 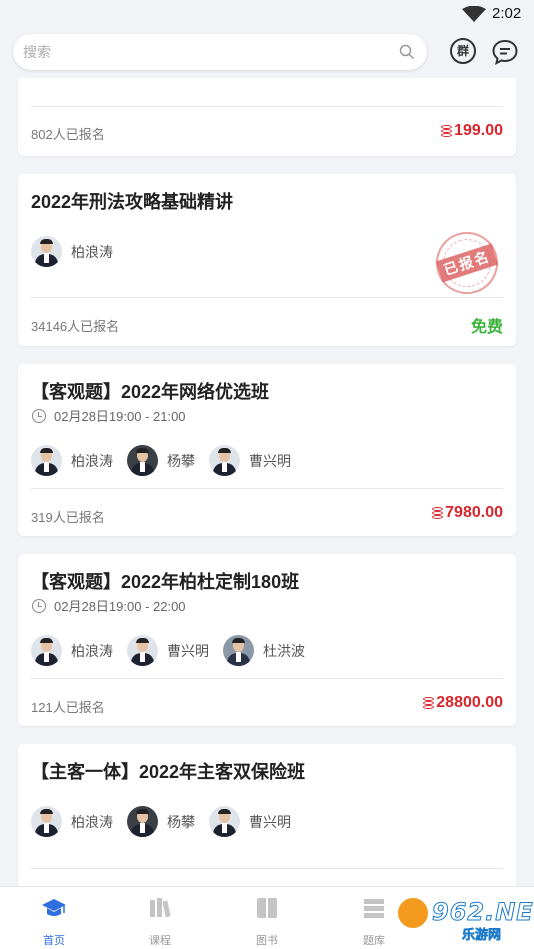 What do you see at coordinates (482, 935) in the screenshot?
I see `watermark-subtitle: 乐游网` at bounding box center [482, 935].